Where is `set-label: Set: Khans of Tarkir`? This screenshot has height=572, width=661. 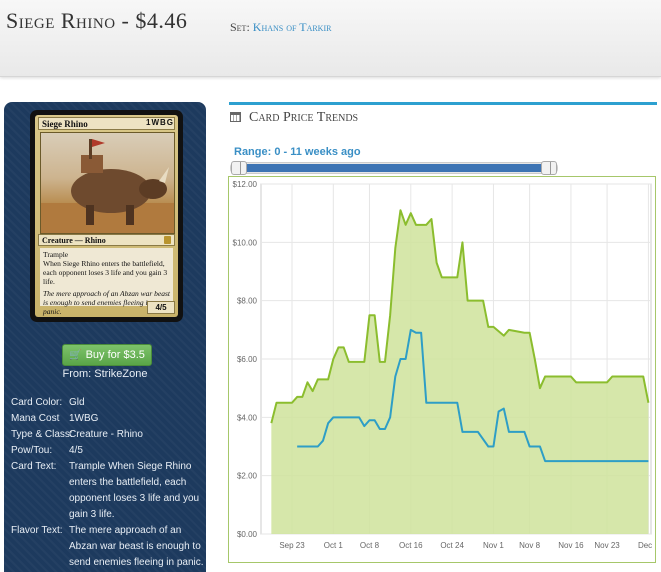 set-label: Set: Khans of Tarkir is located at coordinates (280, 27).